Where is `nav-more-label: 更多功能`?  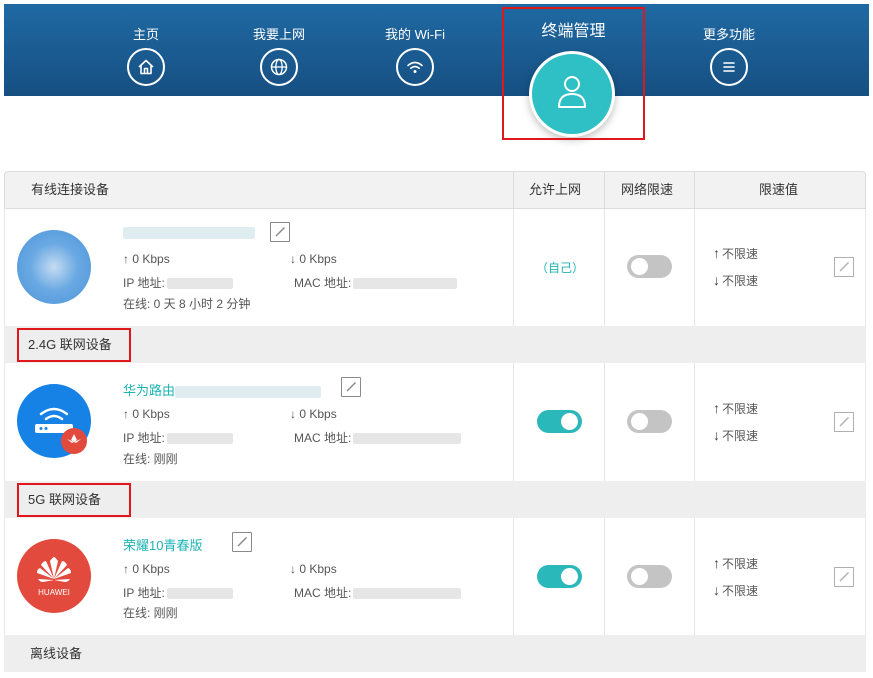 nav-more-label: 更多功能 is located at coordinates (728, 34).